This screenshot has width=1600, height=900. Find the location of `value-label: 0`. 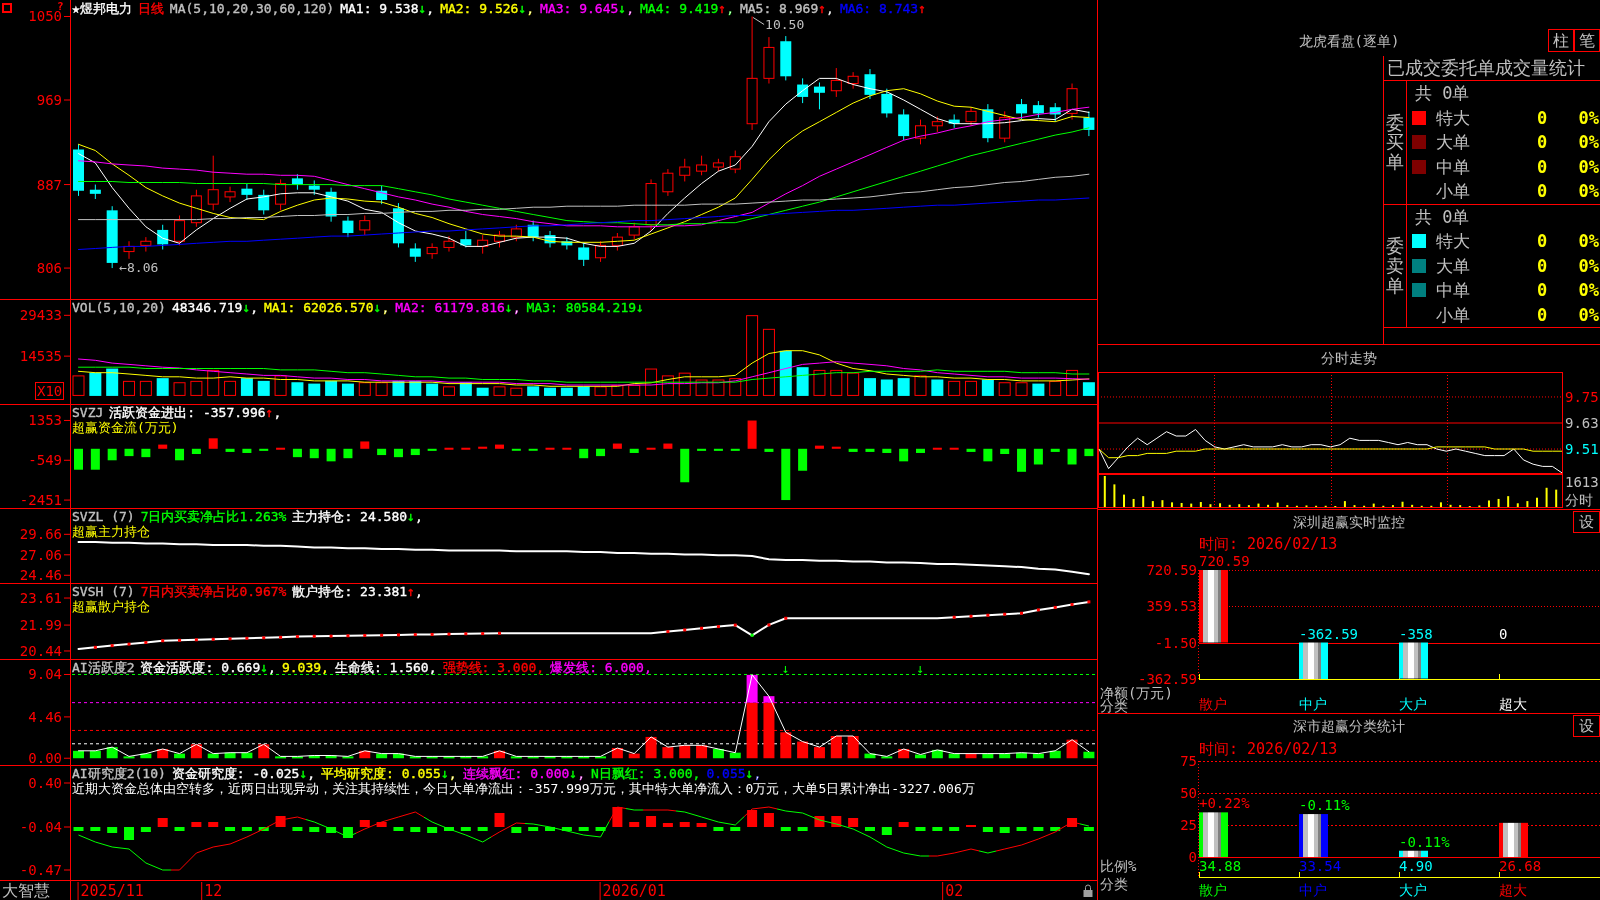

value-label: 0 is located at coordinates (1503, 633).